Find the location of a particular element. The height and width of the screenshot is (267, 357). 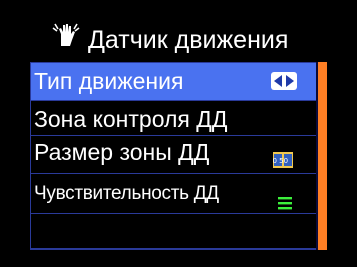

menu-item-sensitivity: Чувствительность ДД is located at coordinates (174, 194).